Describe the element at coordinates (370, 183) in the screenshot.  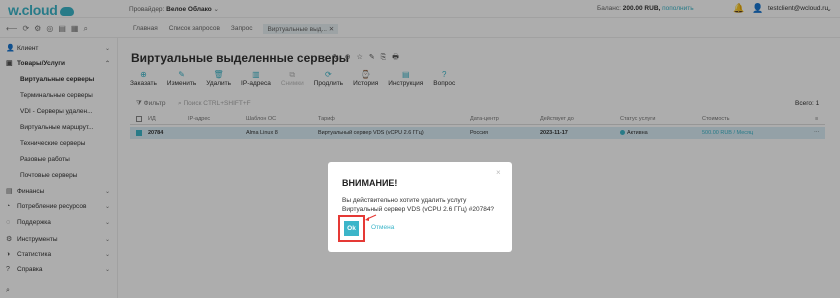
I see `dialog-title: ВНИМАНИЕ!` at that location.